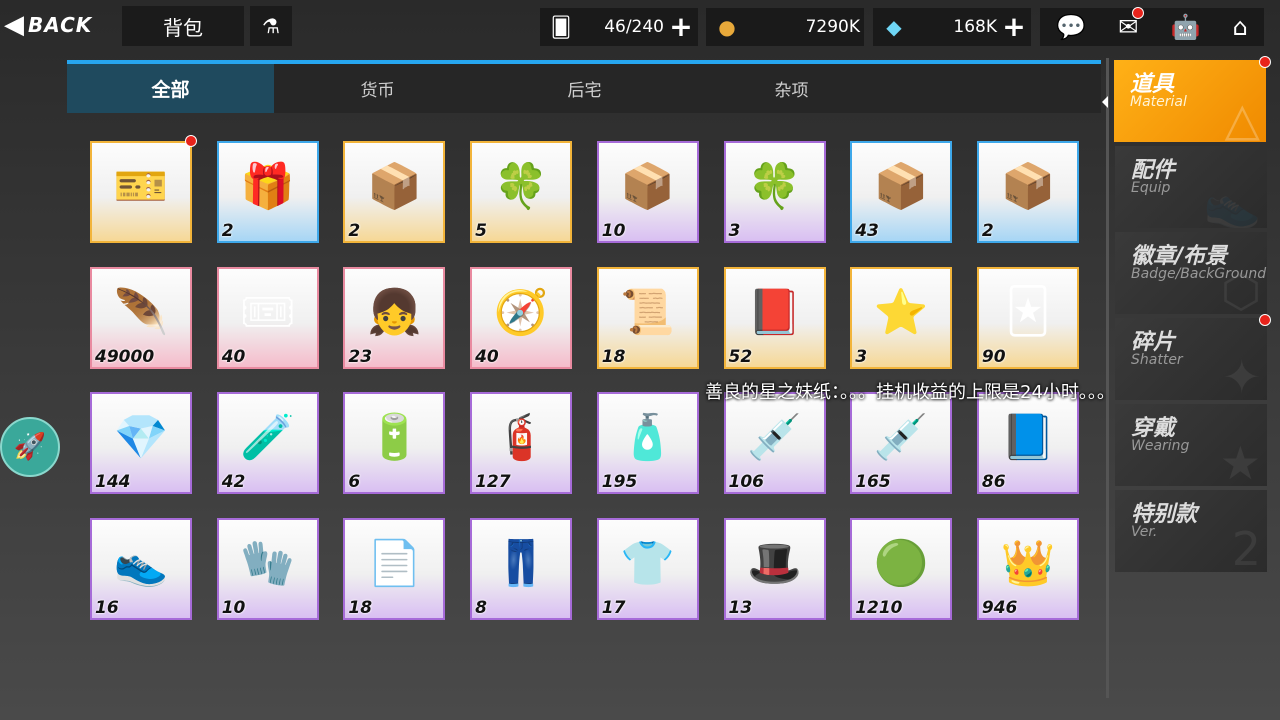  Describe the element at coordinates (648, 312) in the screenshot. I see `badge-scroll-icon: 📜` at that location.